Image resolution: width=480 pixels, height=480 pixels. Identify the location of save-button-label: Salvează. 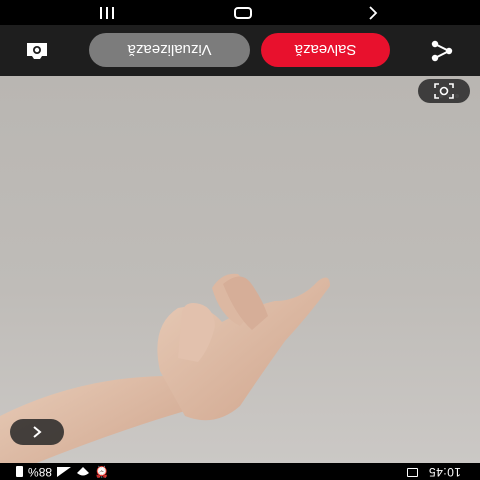
(325, 50).